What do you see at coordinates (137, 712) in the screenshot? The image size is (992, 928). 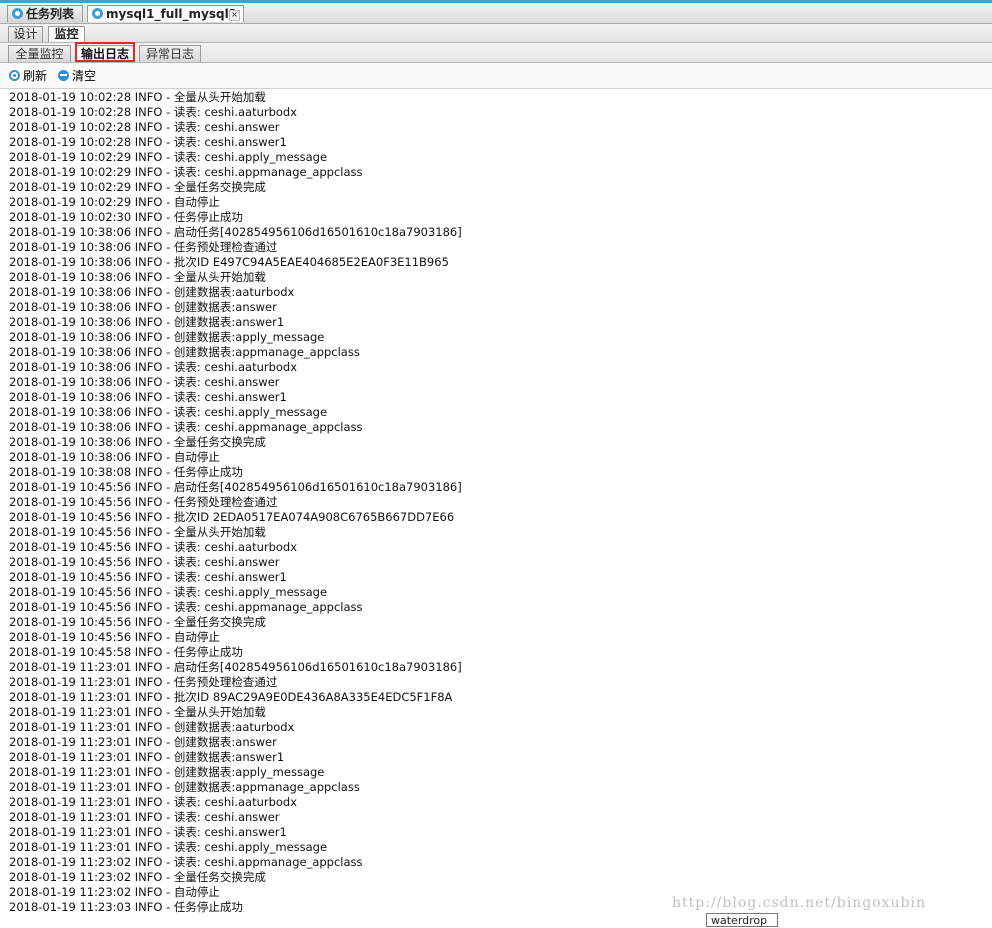 I see `log-line: 2018-01-19 11:23:01 INFO - 全量从头开始加载` at bounding box center [137, 712].